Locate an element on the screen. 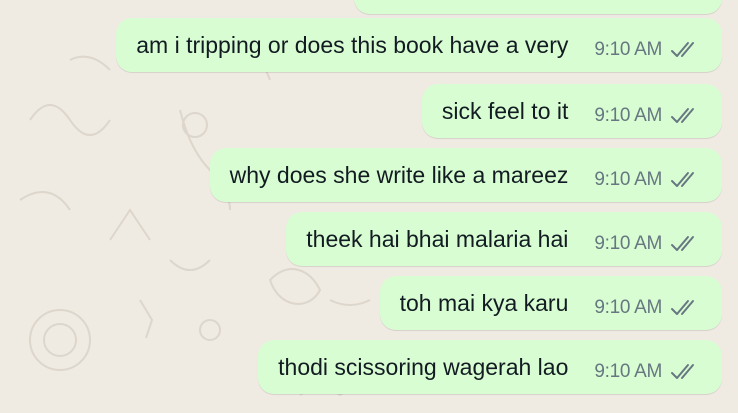  message-bubble: why does she write like a mareez 9:10 AM is located at coordinates (465, 175).